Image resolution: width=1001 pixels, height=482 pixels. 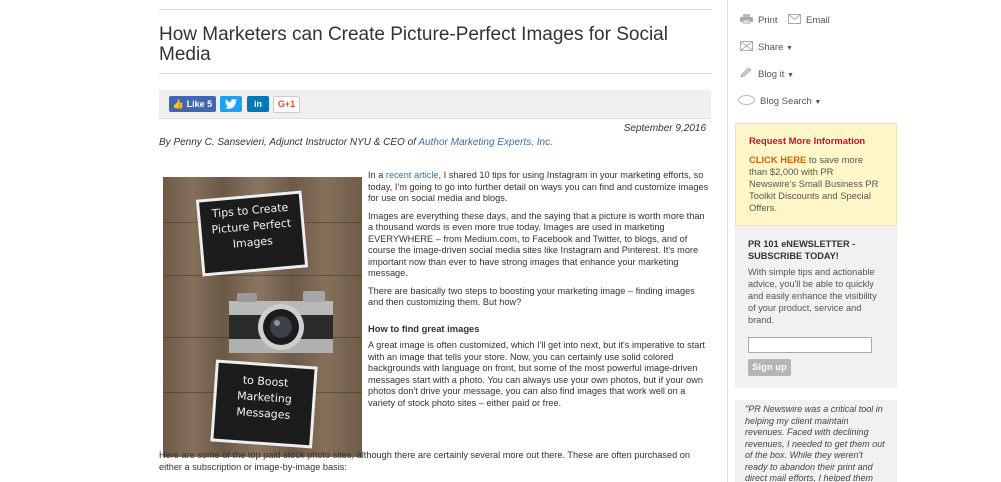 I want to click on share-label: Share, so click(x=771, y=47).